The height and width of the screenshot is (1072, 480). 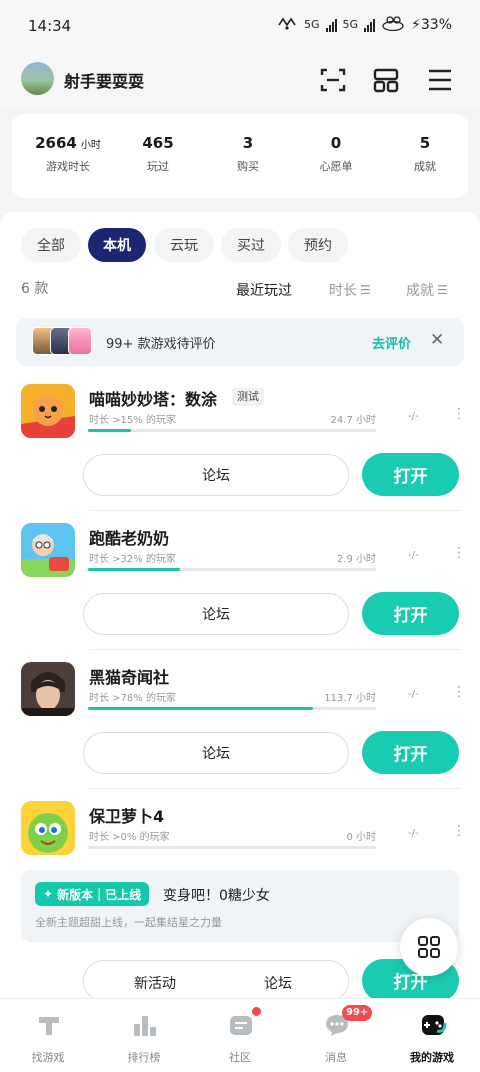 What do you see at coordinates (104, 80) in the screenshot?
I see `username: 射手要耍耍` at bounding box center [104, 80].